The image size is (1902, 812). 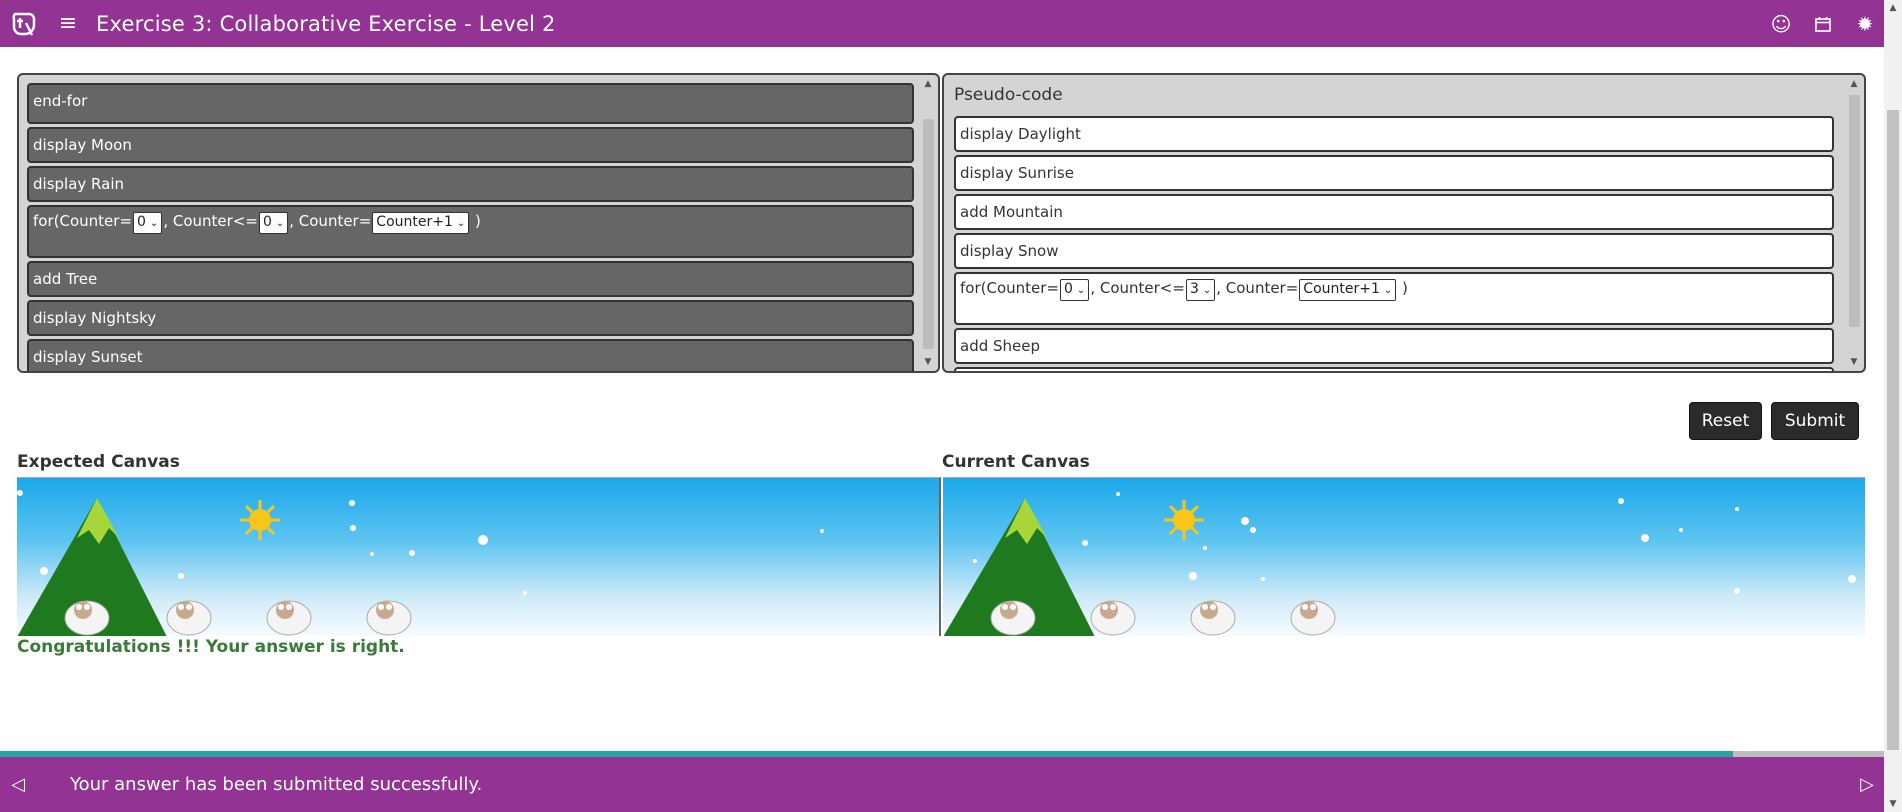 What do you see at coordinates (470, 184) in the screenshot?
I see `block-display-rain: display Rain` at bounding box center [470, 184].